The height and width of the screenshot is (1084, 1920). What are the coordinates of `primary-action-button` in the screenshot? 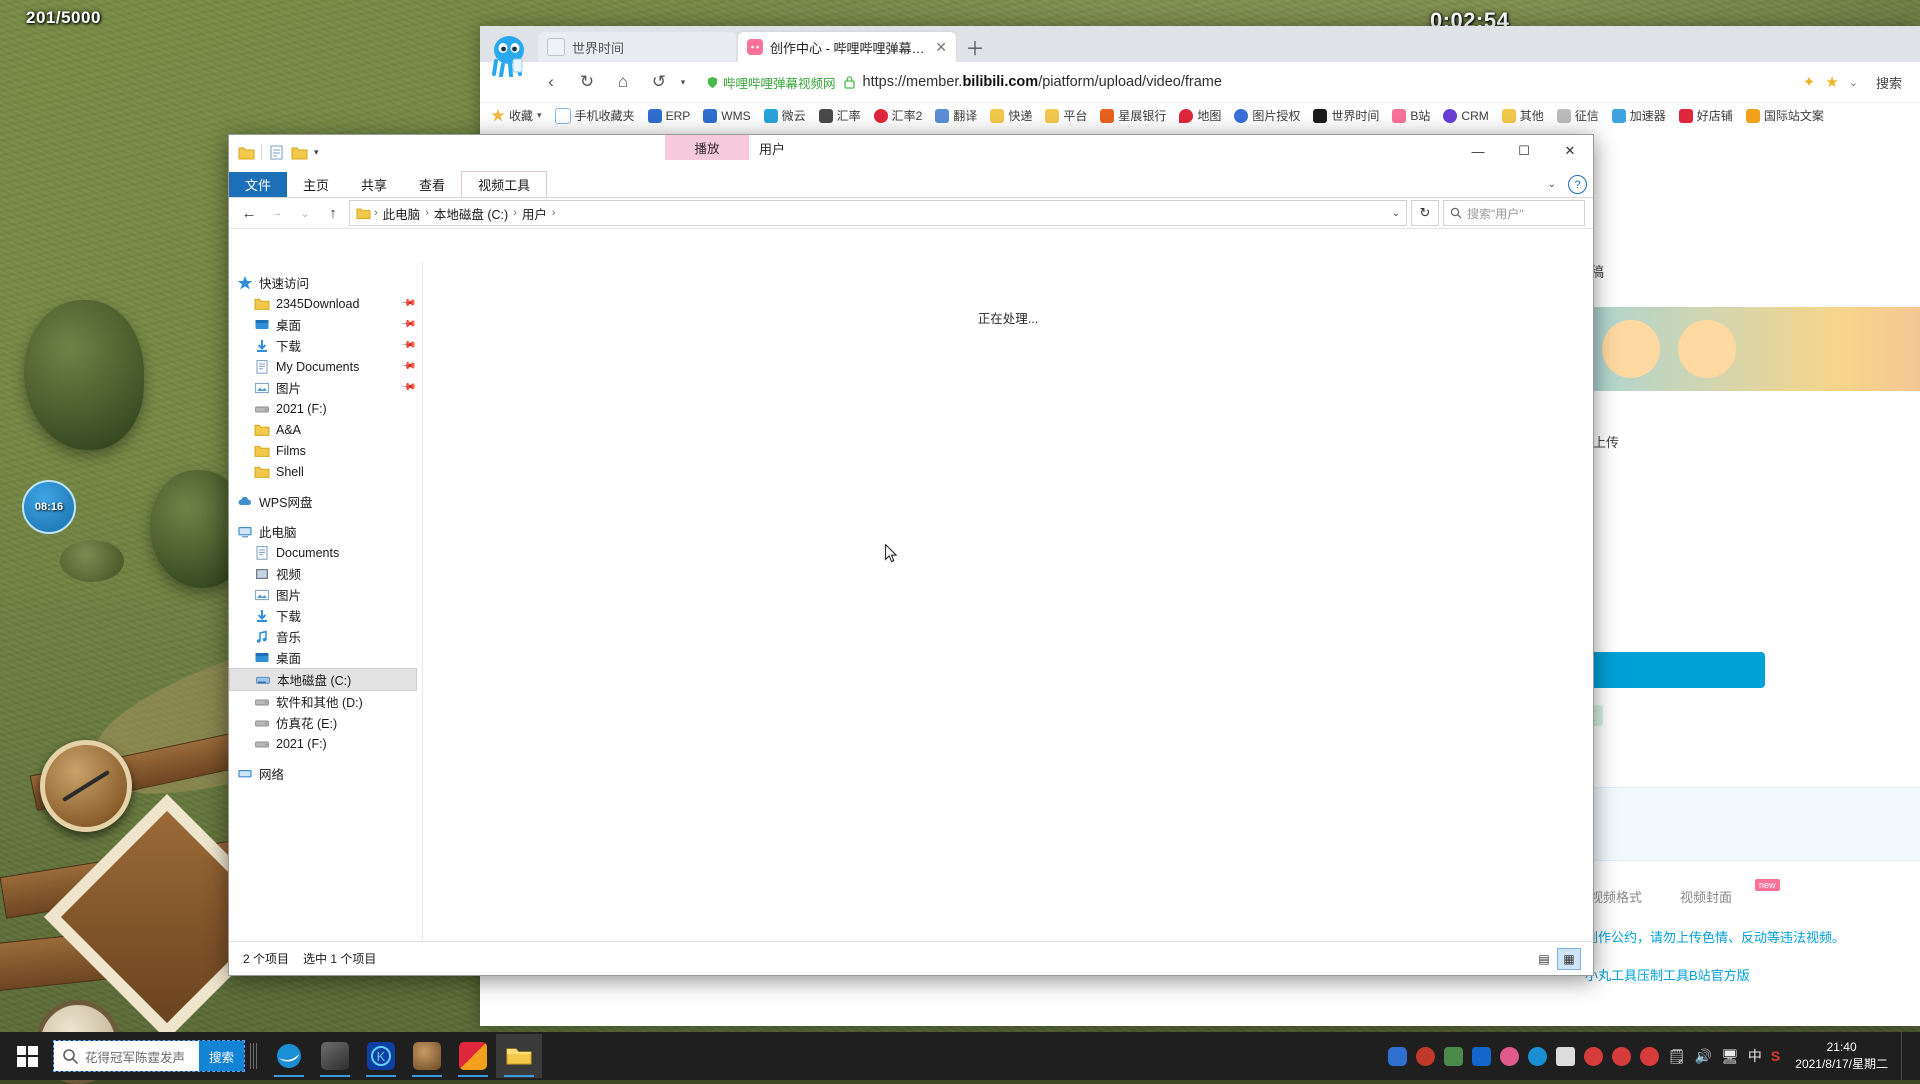 It's located at (1675, 670).